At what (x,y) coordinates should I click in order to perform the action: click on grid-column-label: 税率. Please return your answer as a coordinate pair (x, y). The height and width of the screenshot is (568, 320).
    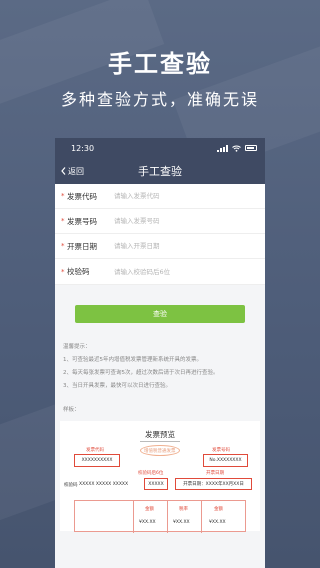
    Looking at the image, I should click on (183, 509).